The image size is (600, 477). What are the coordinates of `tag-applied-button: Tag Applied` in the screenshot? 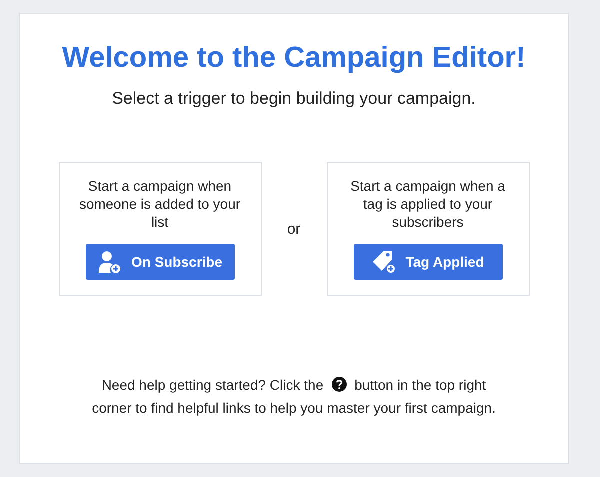 It's located at (428, 262).